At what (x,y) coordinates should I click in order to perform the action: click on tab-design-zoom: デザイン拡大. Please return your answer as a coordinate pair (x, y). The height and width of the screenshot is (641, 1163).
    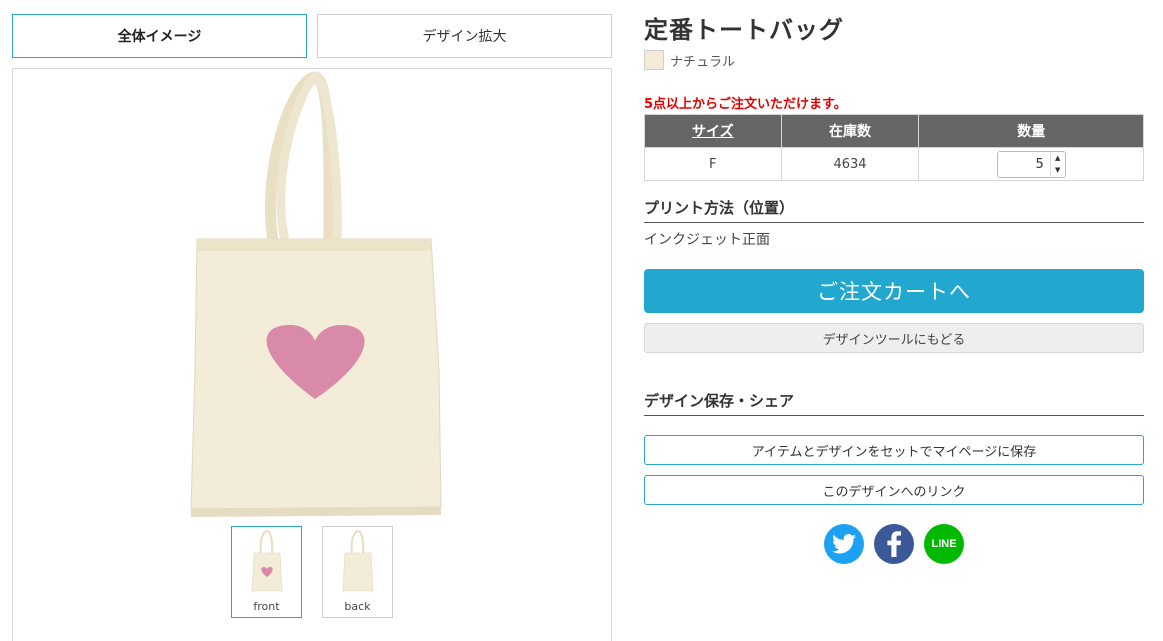
    Looking at the image, I should click on (464, 36).